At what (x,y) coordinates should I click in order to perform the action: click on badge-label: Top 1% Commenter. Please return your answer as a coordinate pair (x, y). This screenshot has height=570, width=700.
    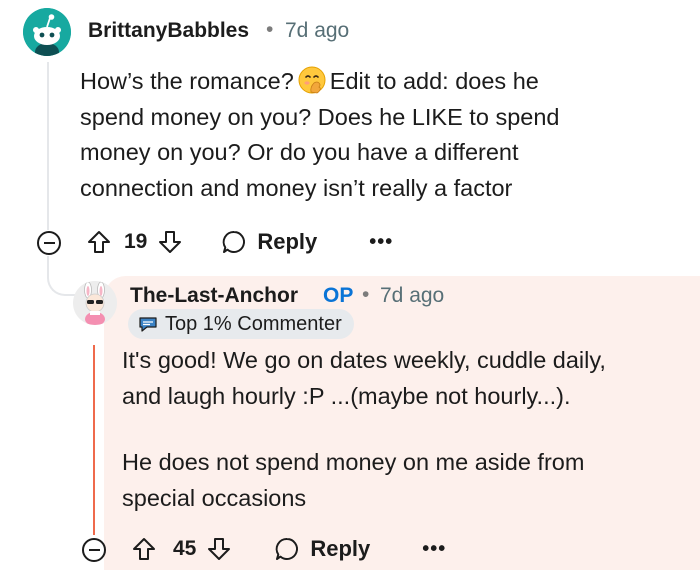
    Looking at the image, I should click on (253, 323).